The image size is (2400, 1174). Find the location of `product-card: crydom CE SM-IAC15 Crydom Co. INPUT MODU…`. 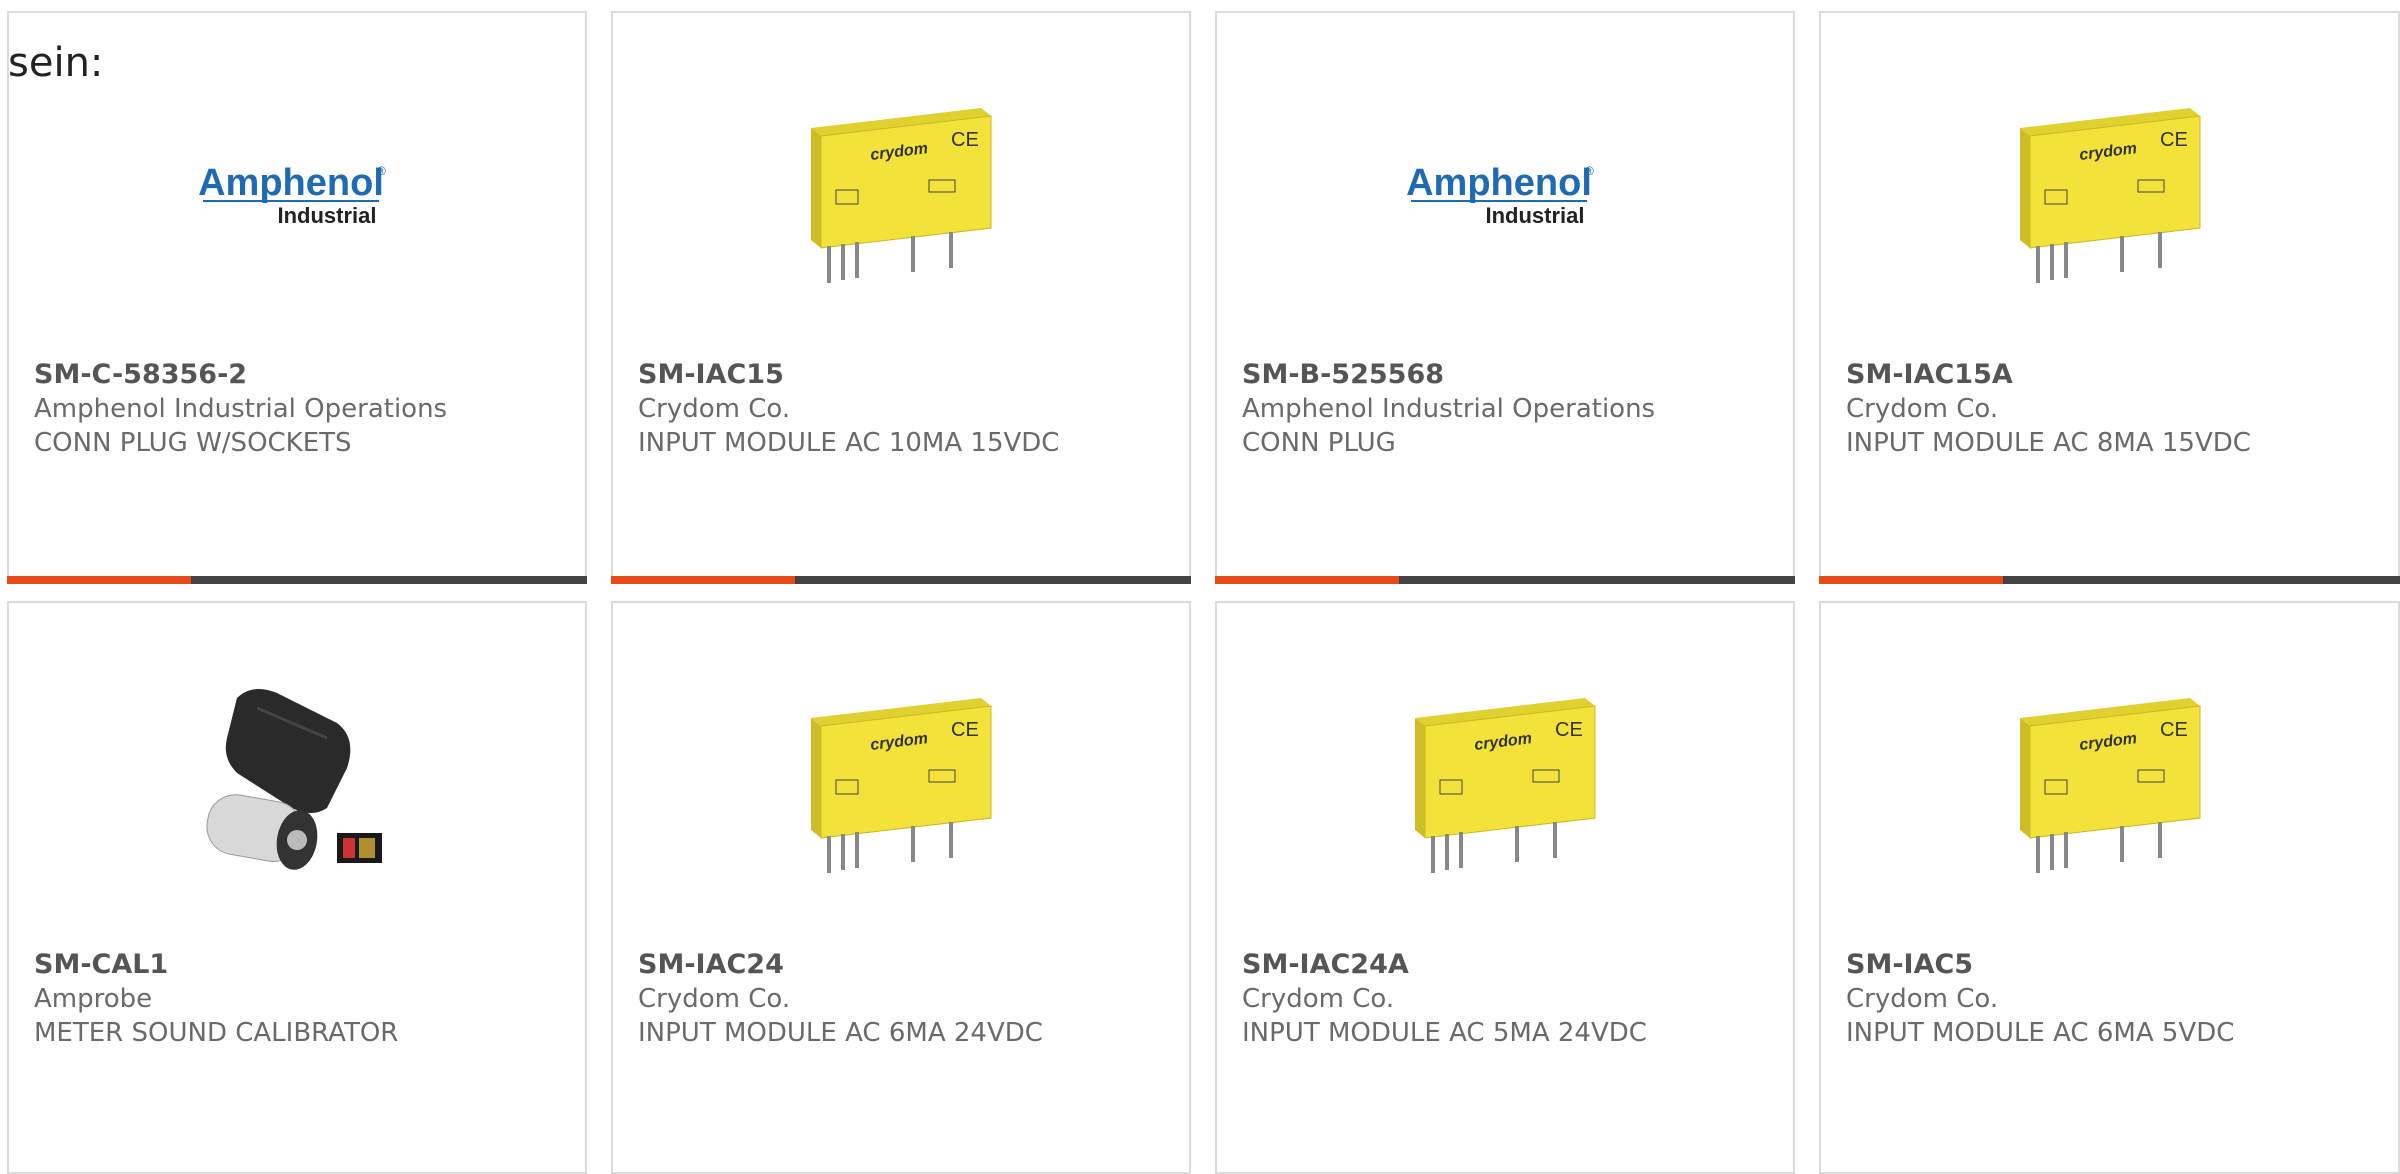

product-card: crydom CE SM-IAC15 Crydom Co. INPUT MODU… is located at coordinates (901, 297).